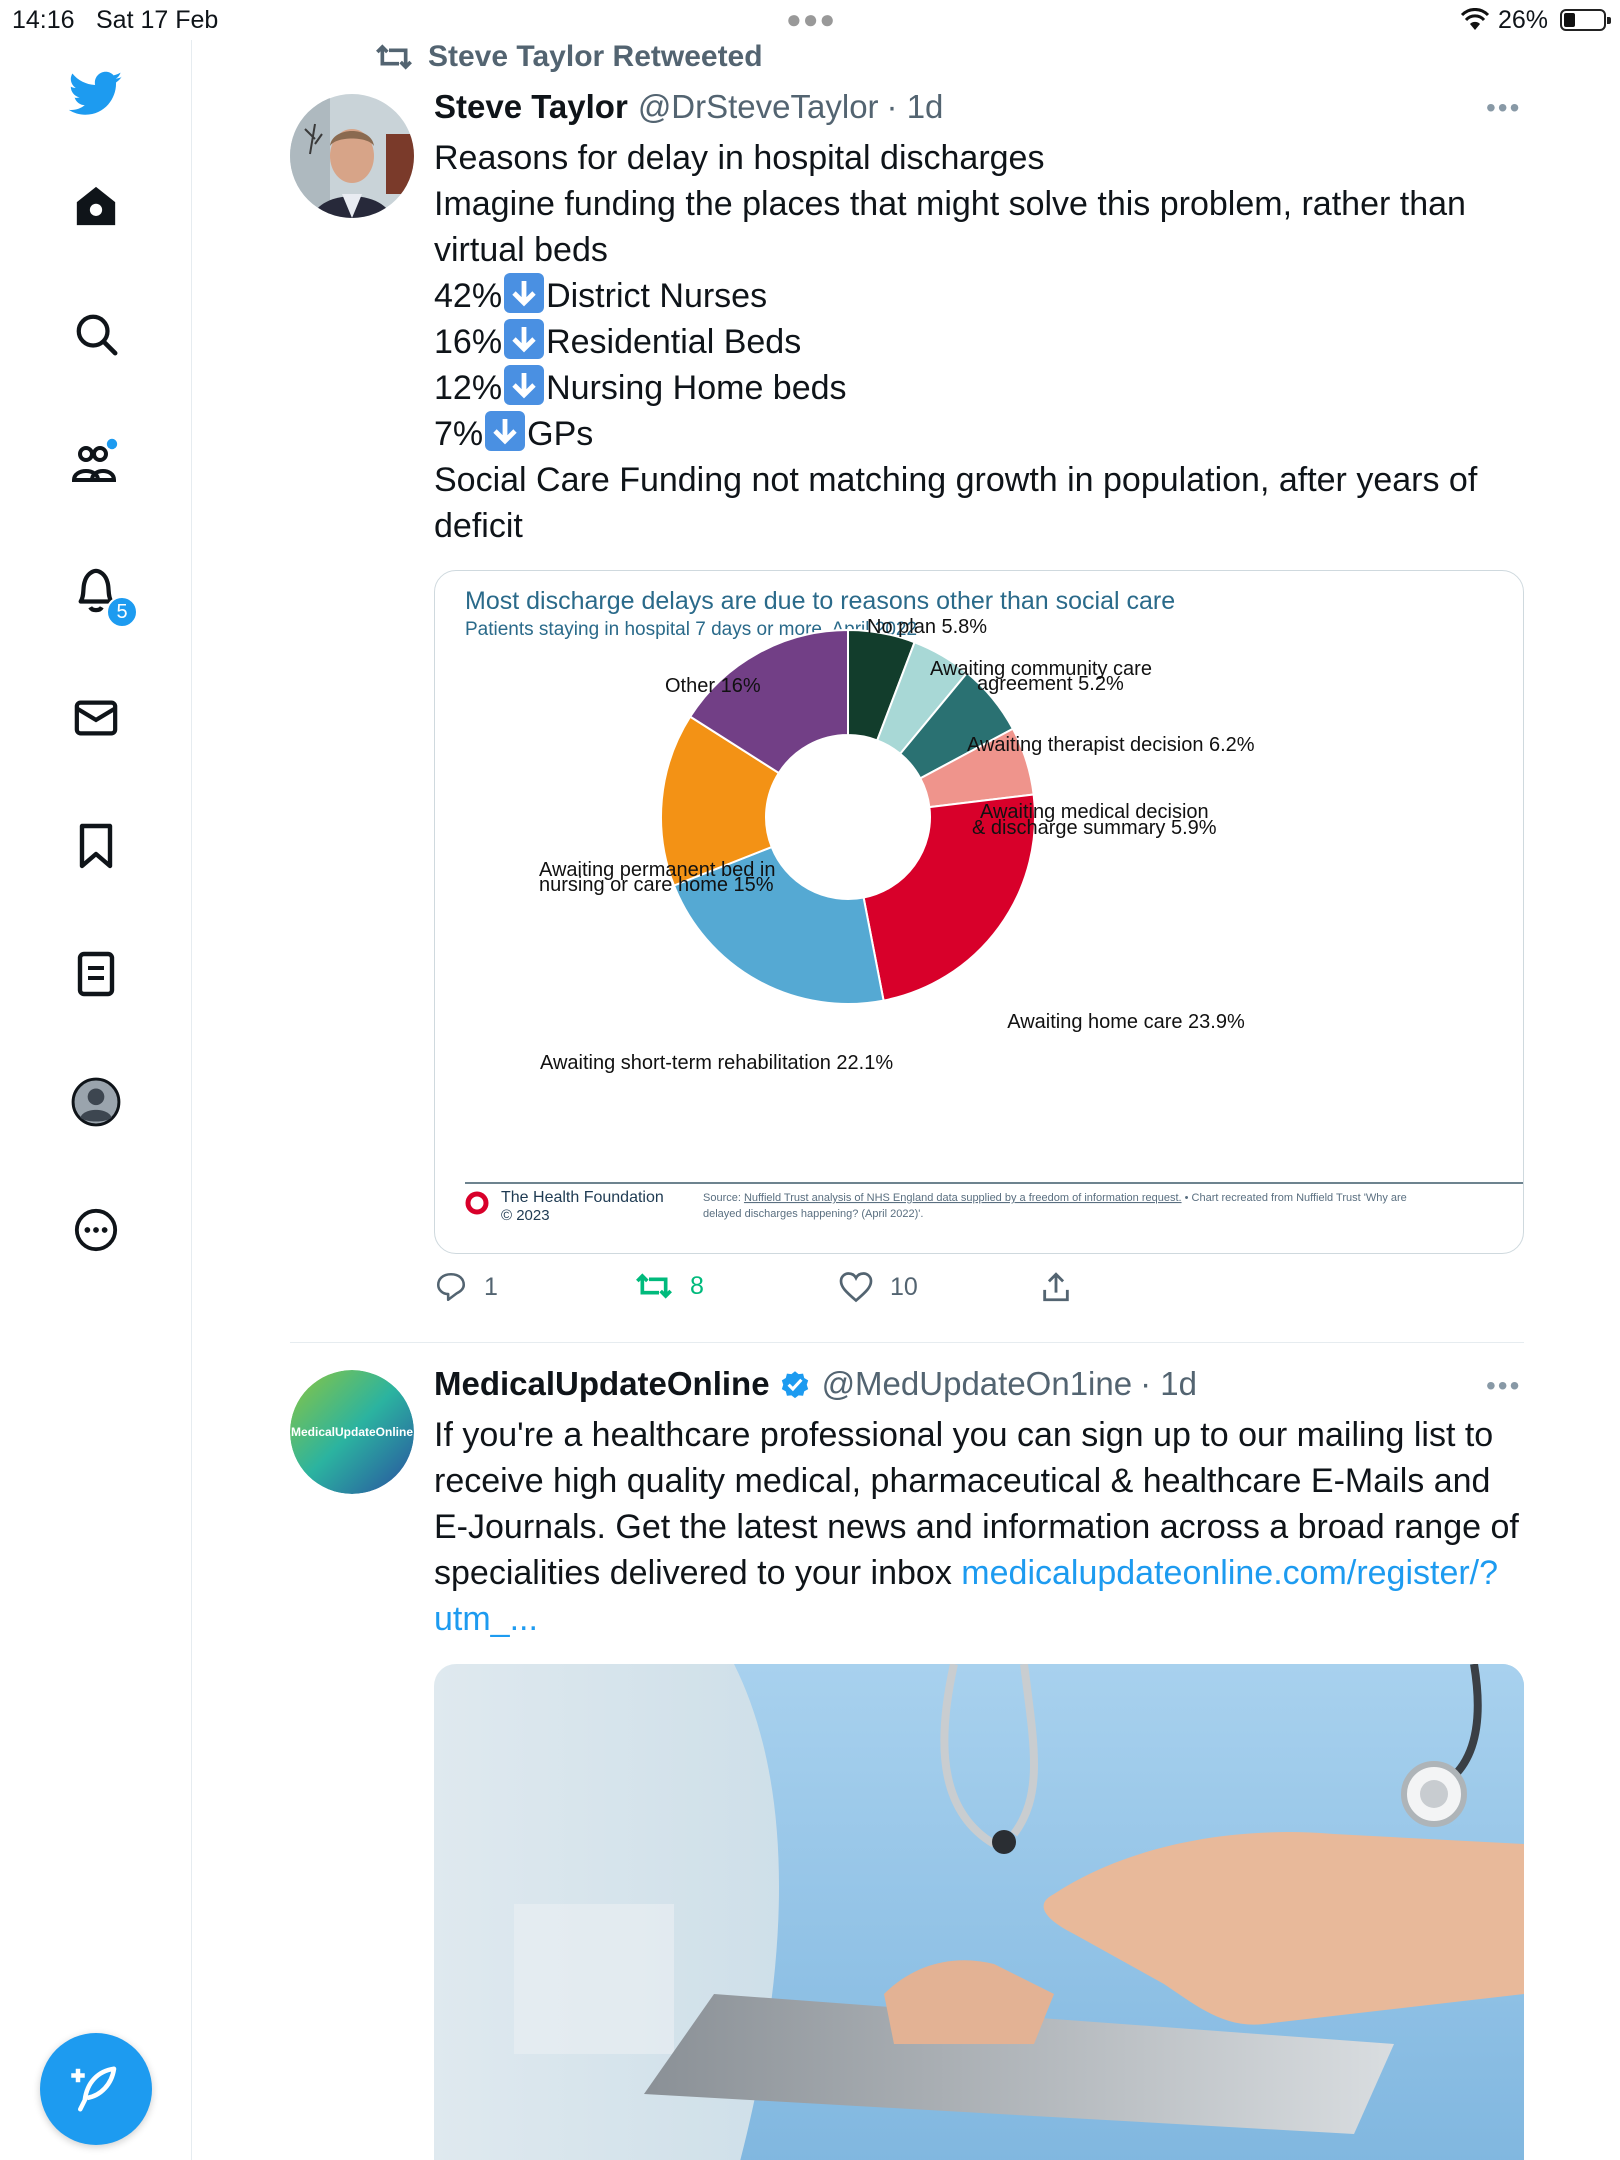 The height and width of the screenshot is (2160, 1620). I want to click on share-button, so click(1056, 1287).